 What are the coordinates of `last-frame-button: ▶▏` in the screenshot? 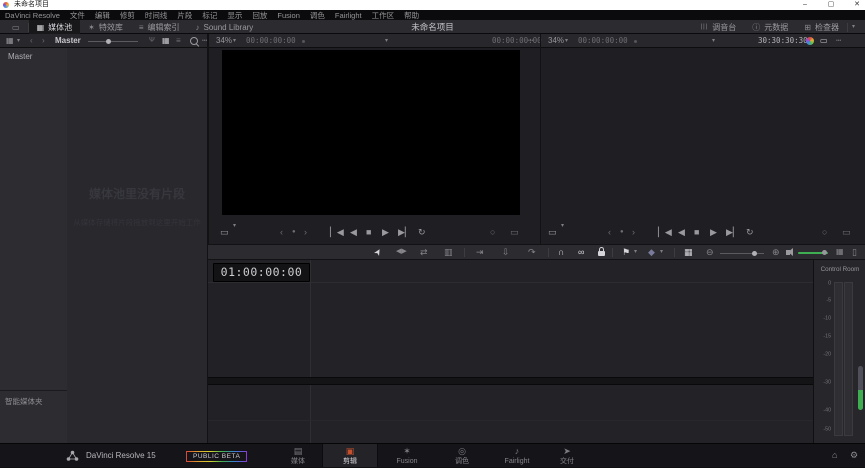 It's located at (733, 232).